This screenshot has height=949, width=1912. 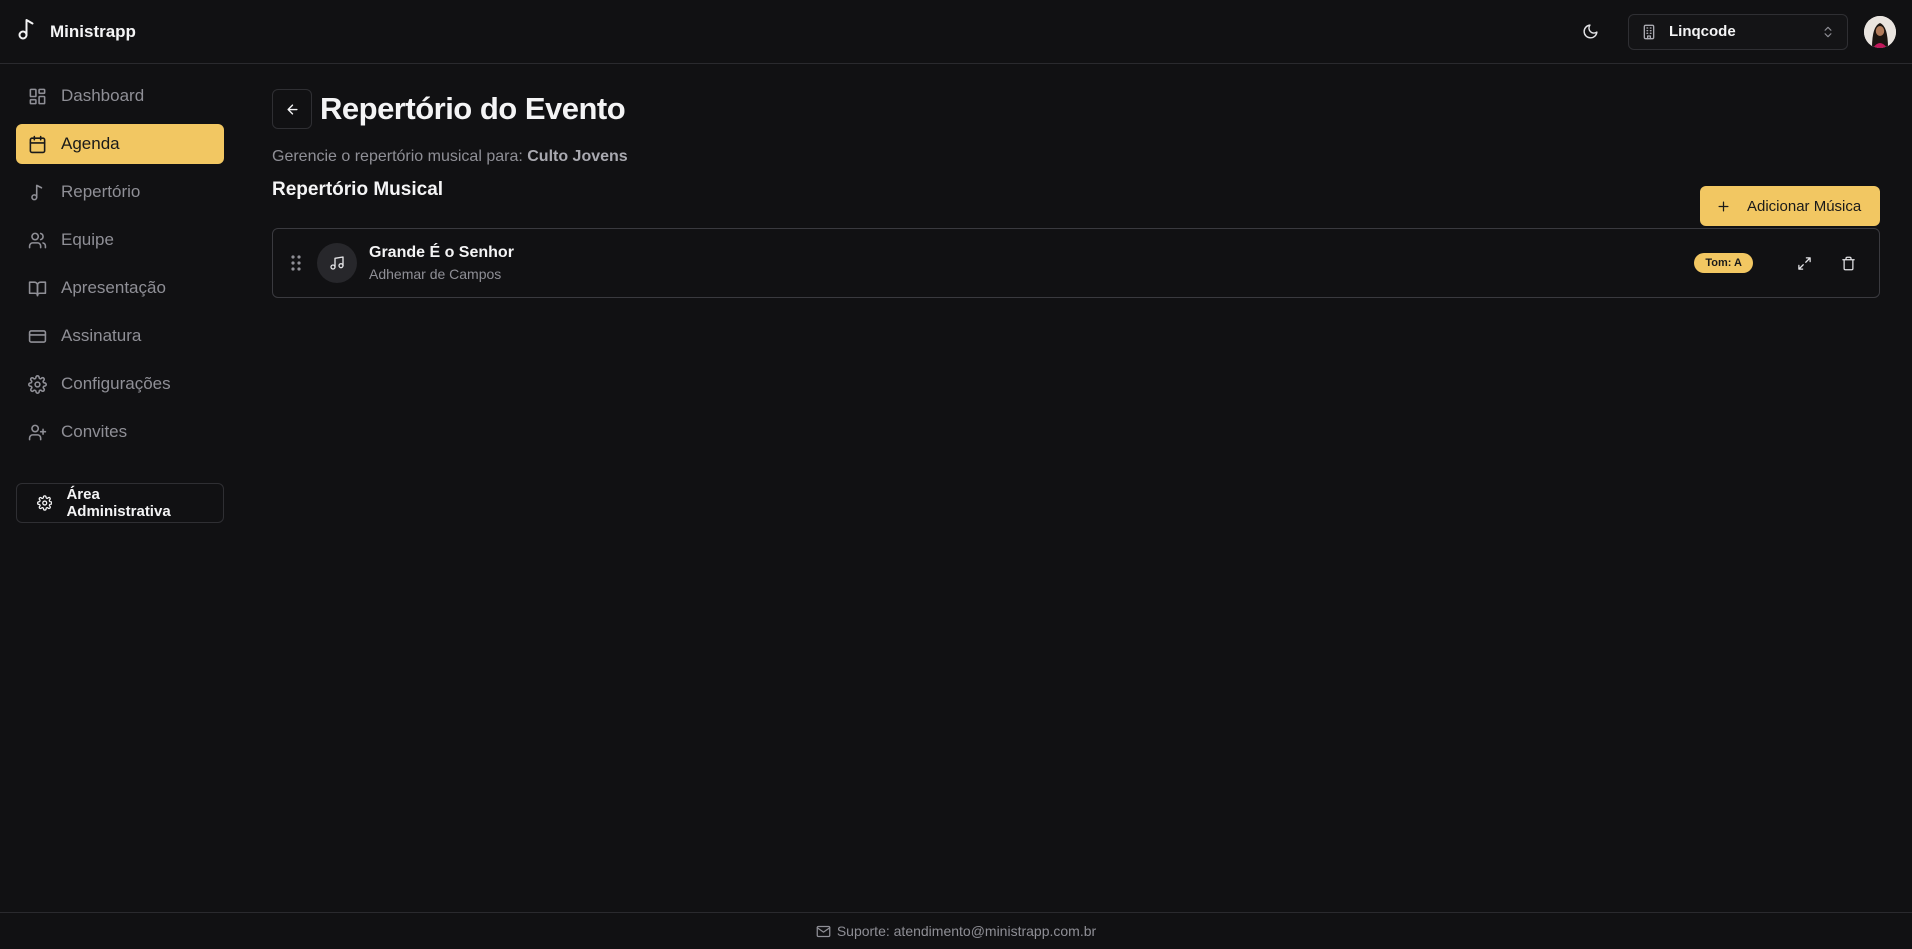 What do you see at coordinates (397, 156) in the screenshot?
I see `subtitle-prefix: Gerencie o repertório musical para:` at bounding box center [397, 156].